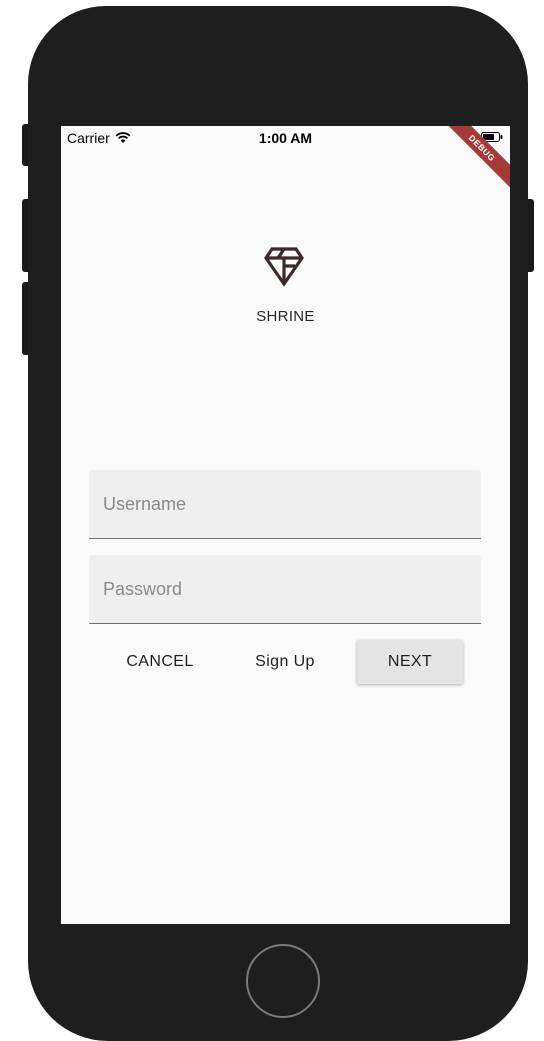  I want to click on next-button: NEXT, so click(410, 662).